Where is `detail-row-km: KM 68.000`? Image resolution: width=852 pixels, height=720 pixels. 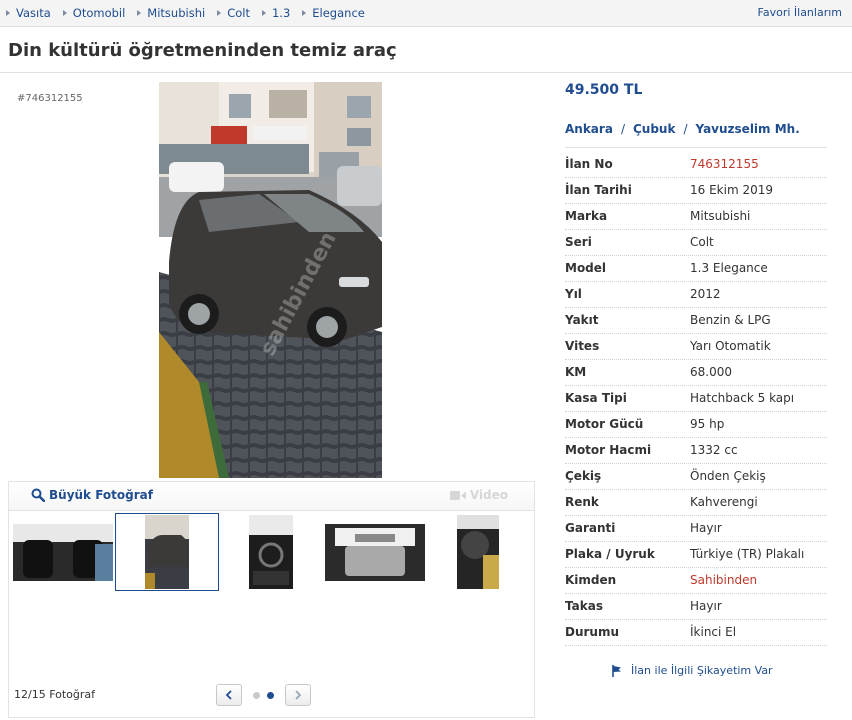
detail-row-km: KM 68.000 is located at coordinates (696, 373).